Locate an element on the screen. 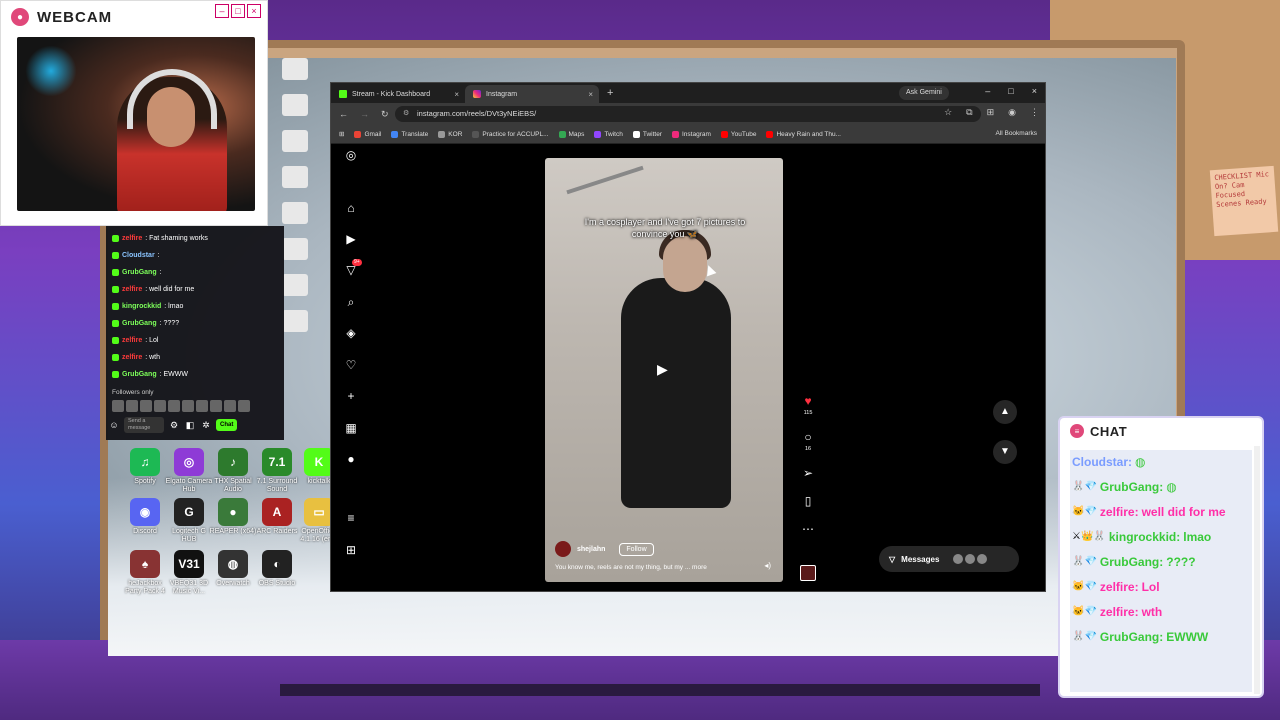 The height and width of the screenshot is (720, 1280). profile-icon: ◉ is located at coordinates (1012, 112).